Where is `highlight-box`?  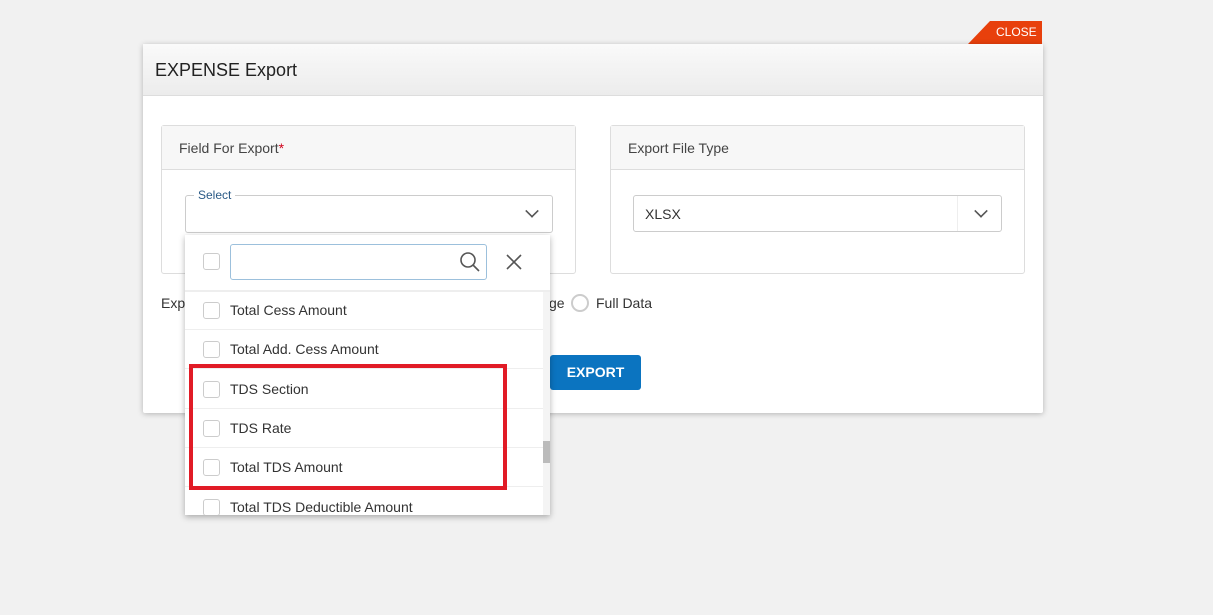 highlight-box is located at coordinates (348, 427).